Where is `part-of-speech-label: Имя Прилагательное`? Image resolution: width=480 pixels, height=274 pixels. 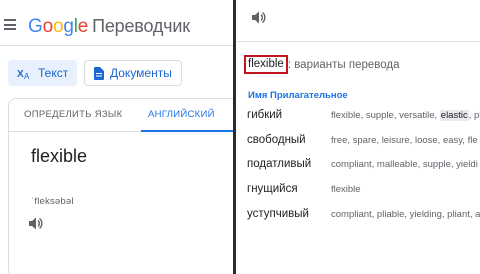
part-of-speech-label: Имя Прилагательное is located at coordinates (298, 95).